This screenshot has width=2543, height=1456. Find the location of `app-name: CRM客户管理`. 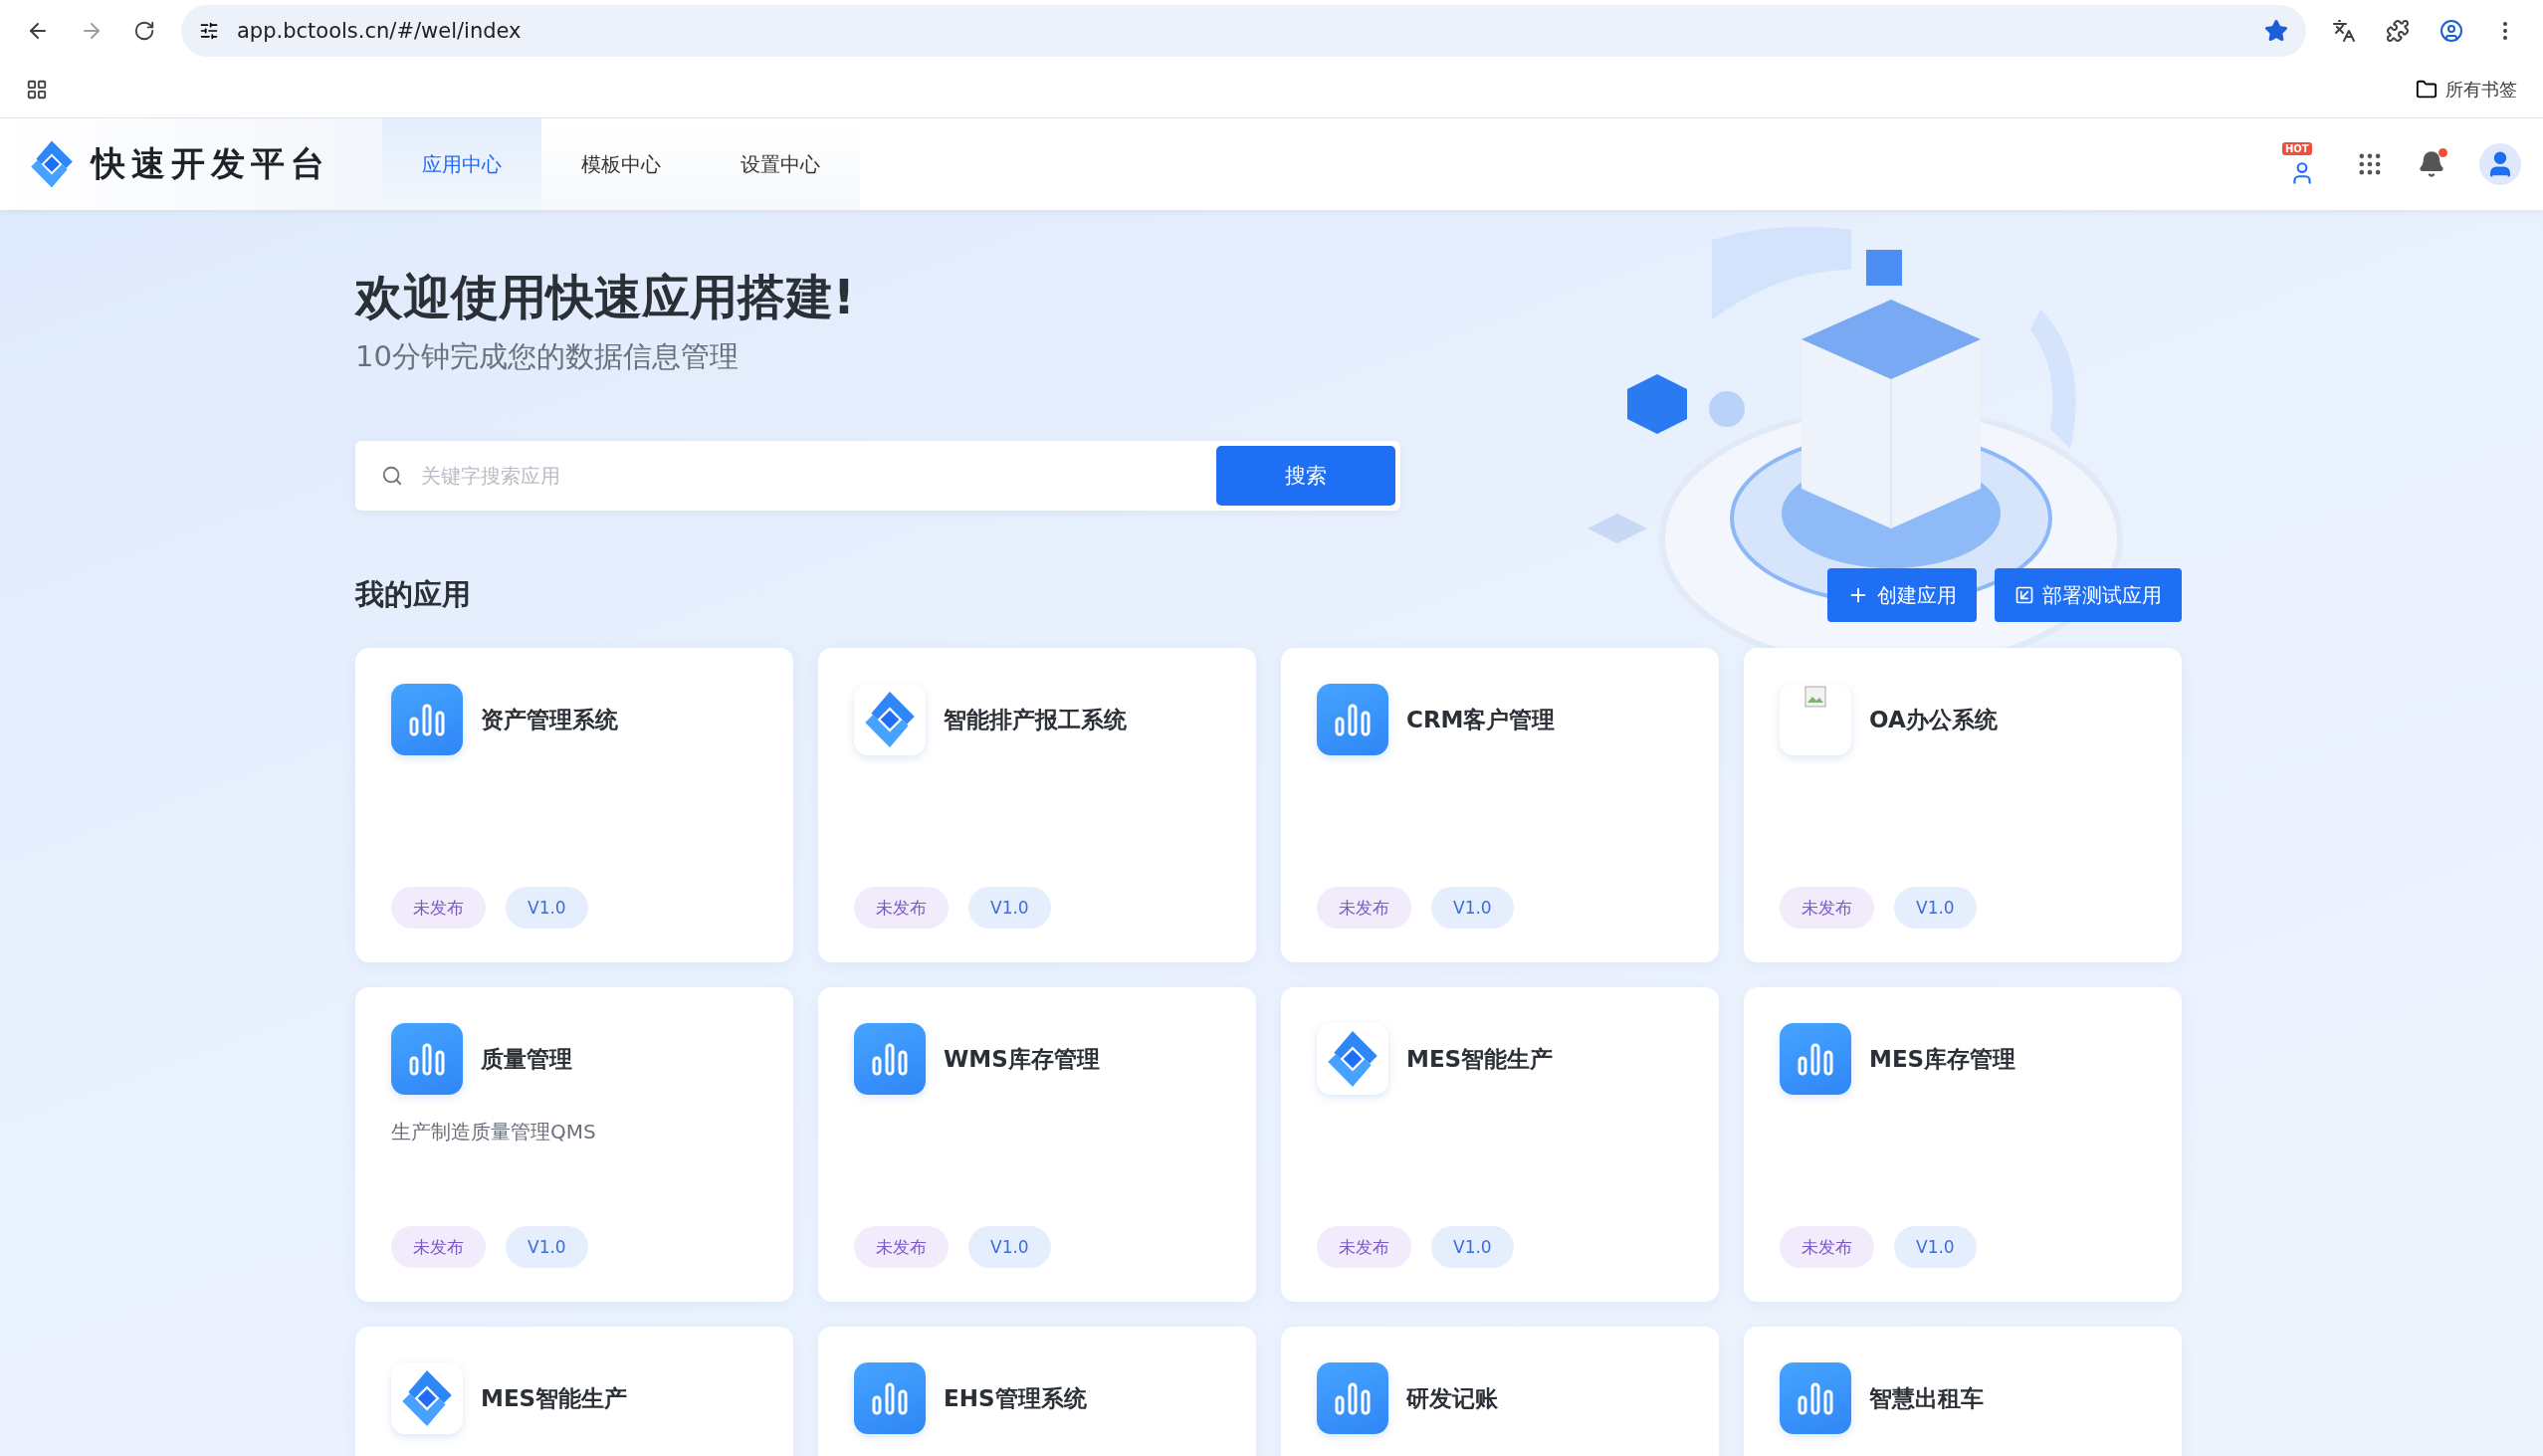

app-name: CRM客户管理 is located at coordinates (1481, 719).